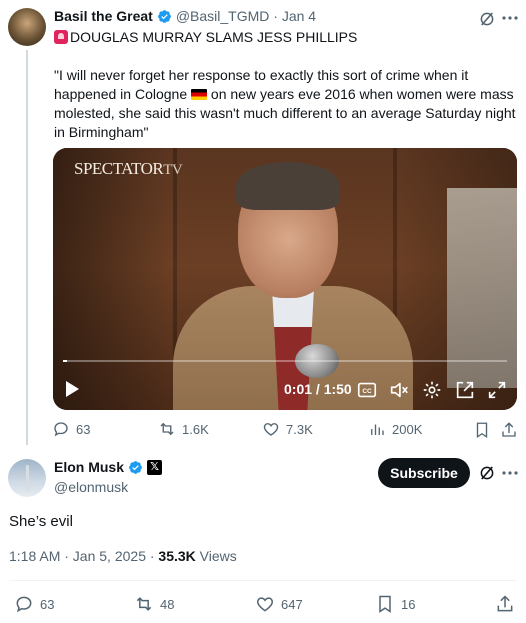 The width and height of the screenshot is (526, 623). Describe the element at coordinates (432, 390) in the screenshot. I see `settings-gear-icon` at that location.